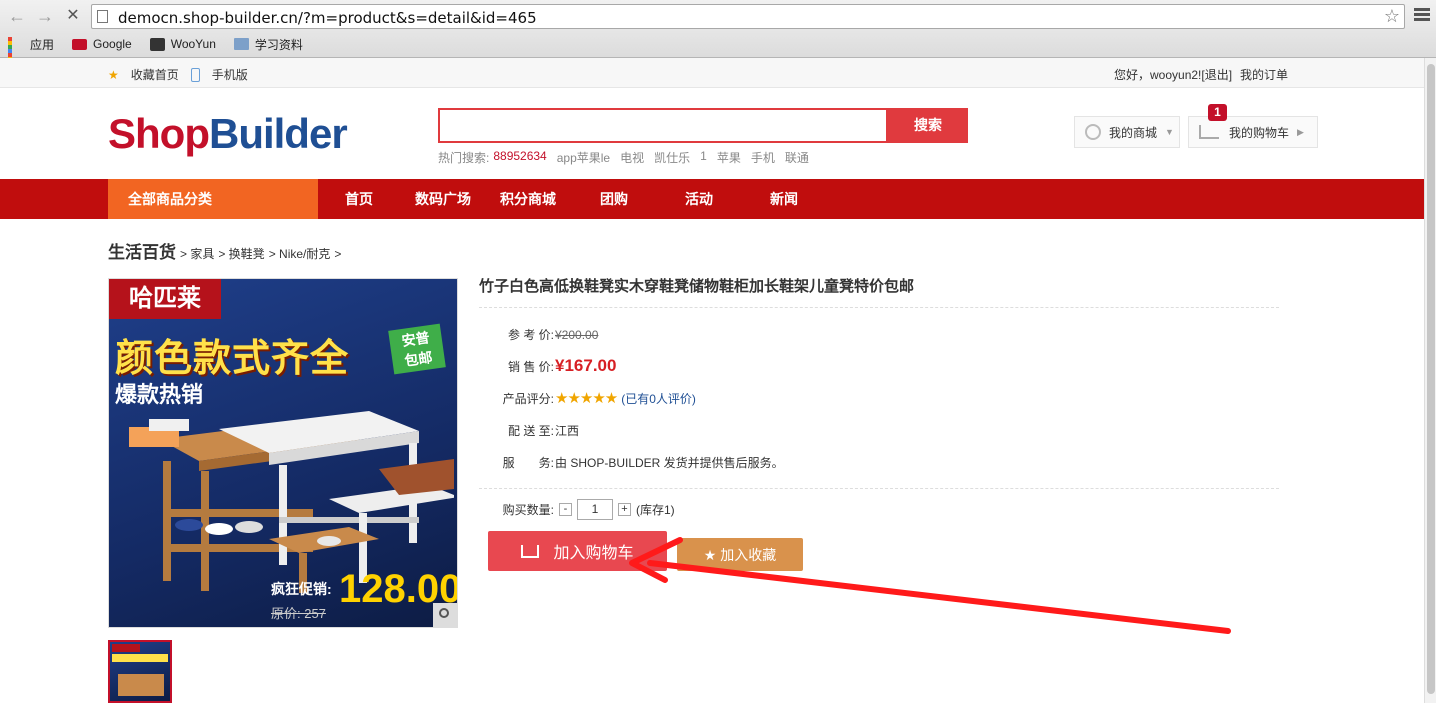 This screenshot has height=703, width=1436. Describe the element at coordinates (729, 157) in the screenshot. I see `hot-term: 苹果` at that location.